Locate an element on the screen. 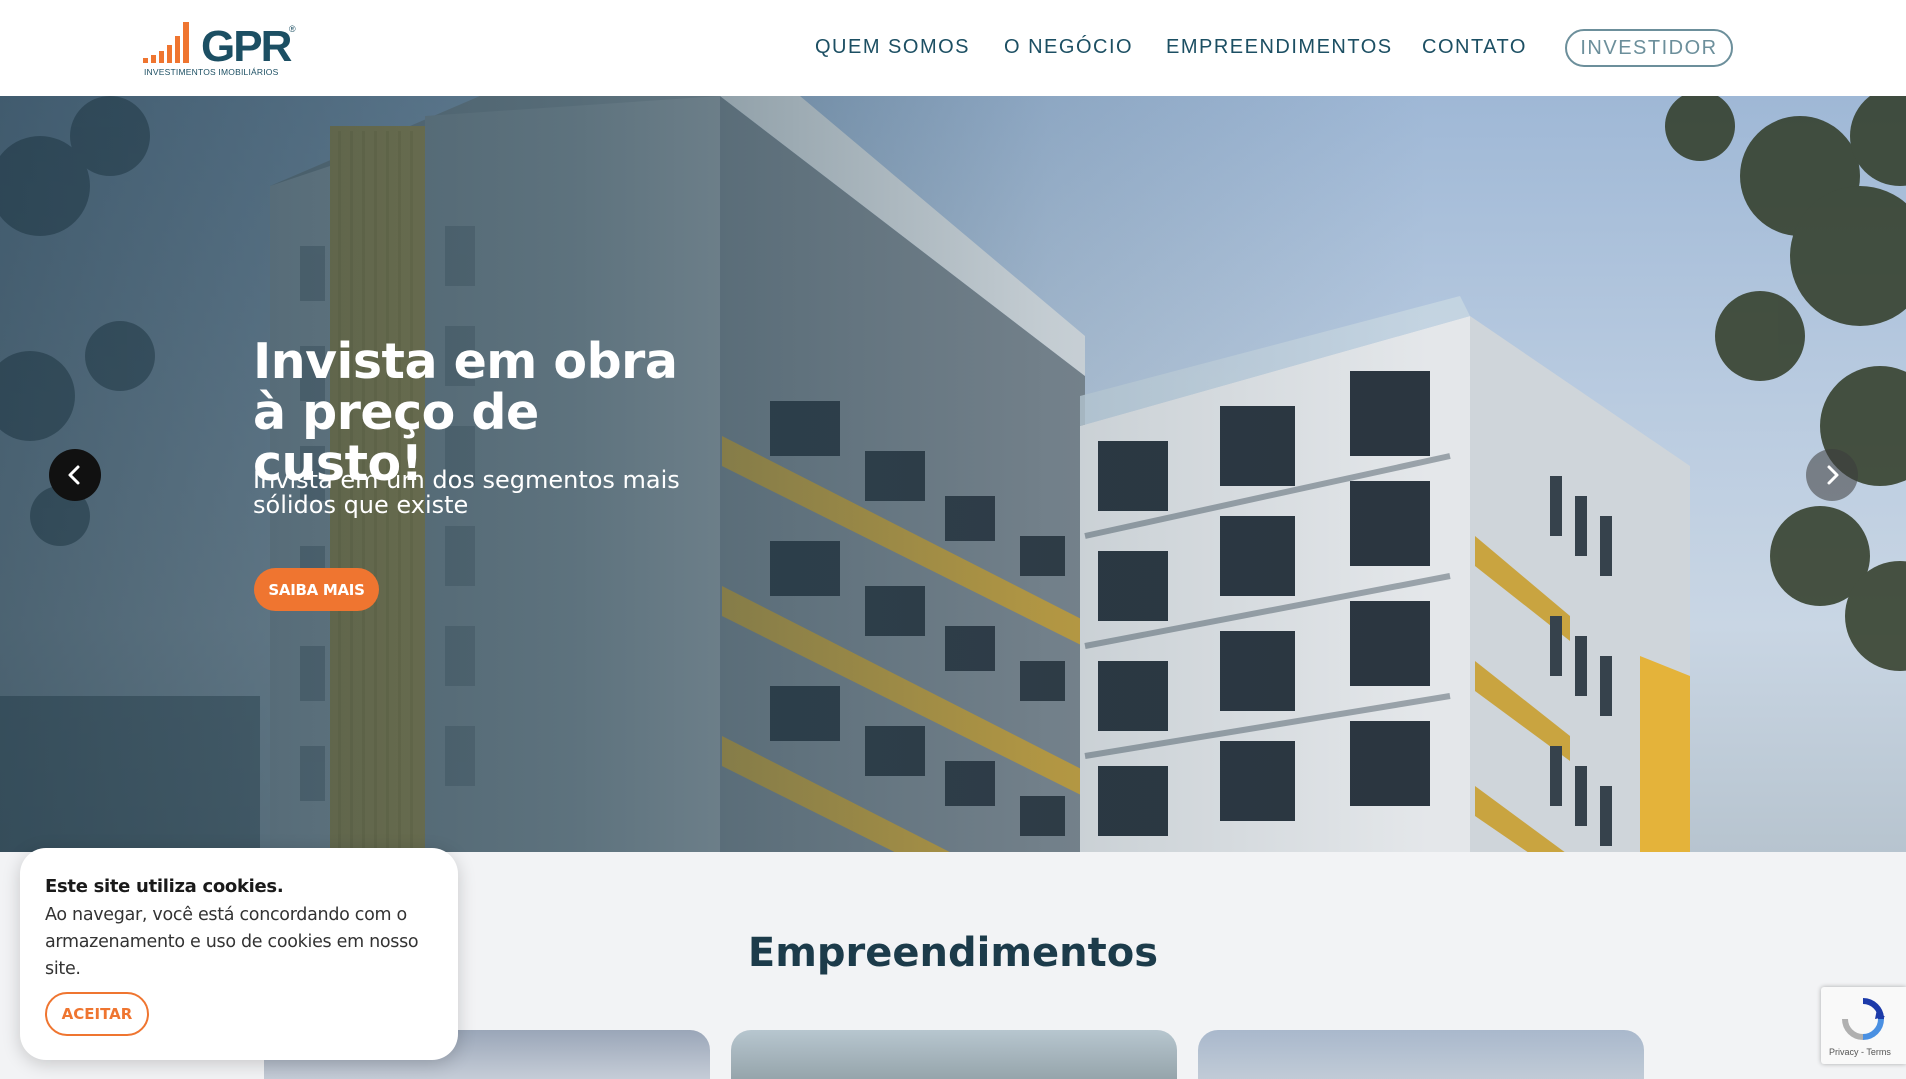 The image size is (1906, 1079). recaptcha-badge: Privacy - Terms is located at coordinates (1863, 1025).